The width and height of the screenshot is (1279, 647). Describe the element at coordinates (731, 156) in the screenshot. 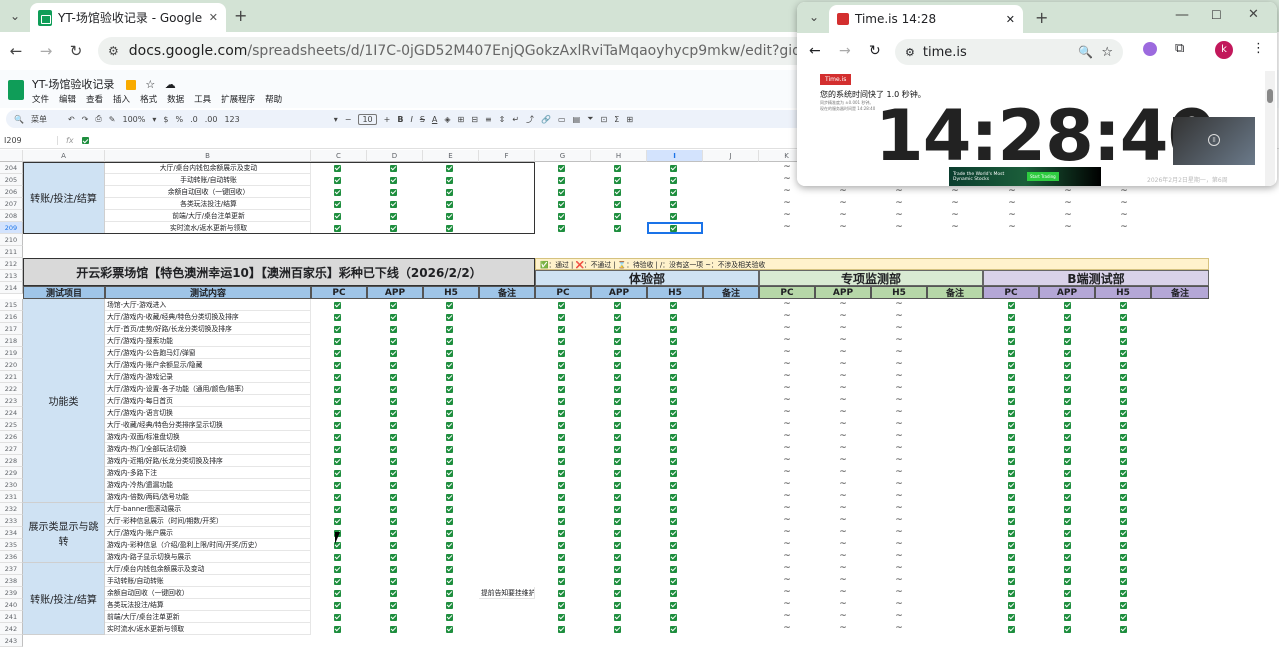

I see `column-header: J` at that location.